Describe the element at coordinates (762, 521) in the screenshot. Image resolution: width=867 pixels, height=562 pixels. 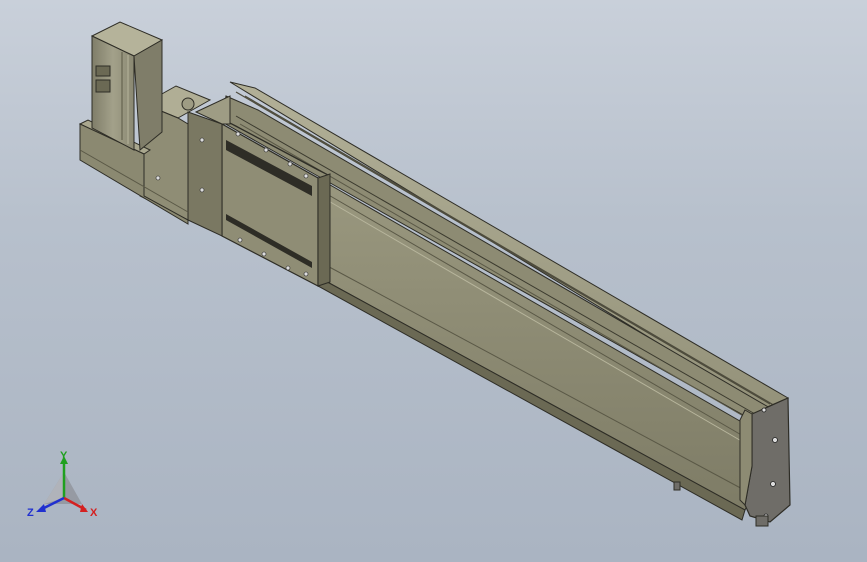
I see `end-cap-foot` at that location.